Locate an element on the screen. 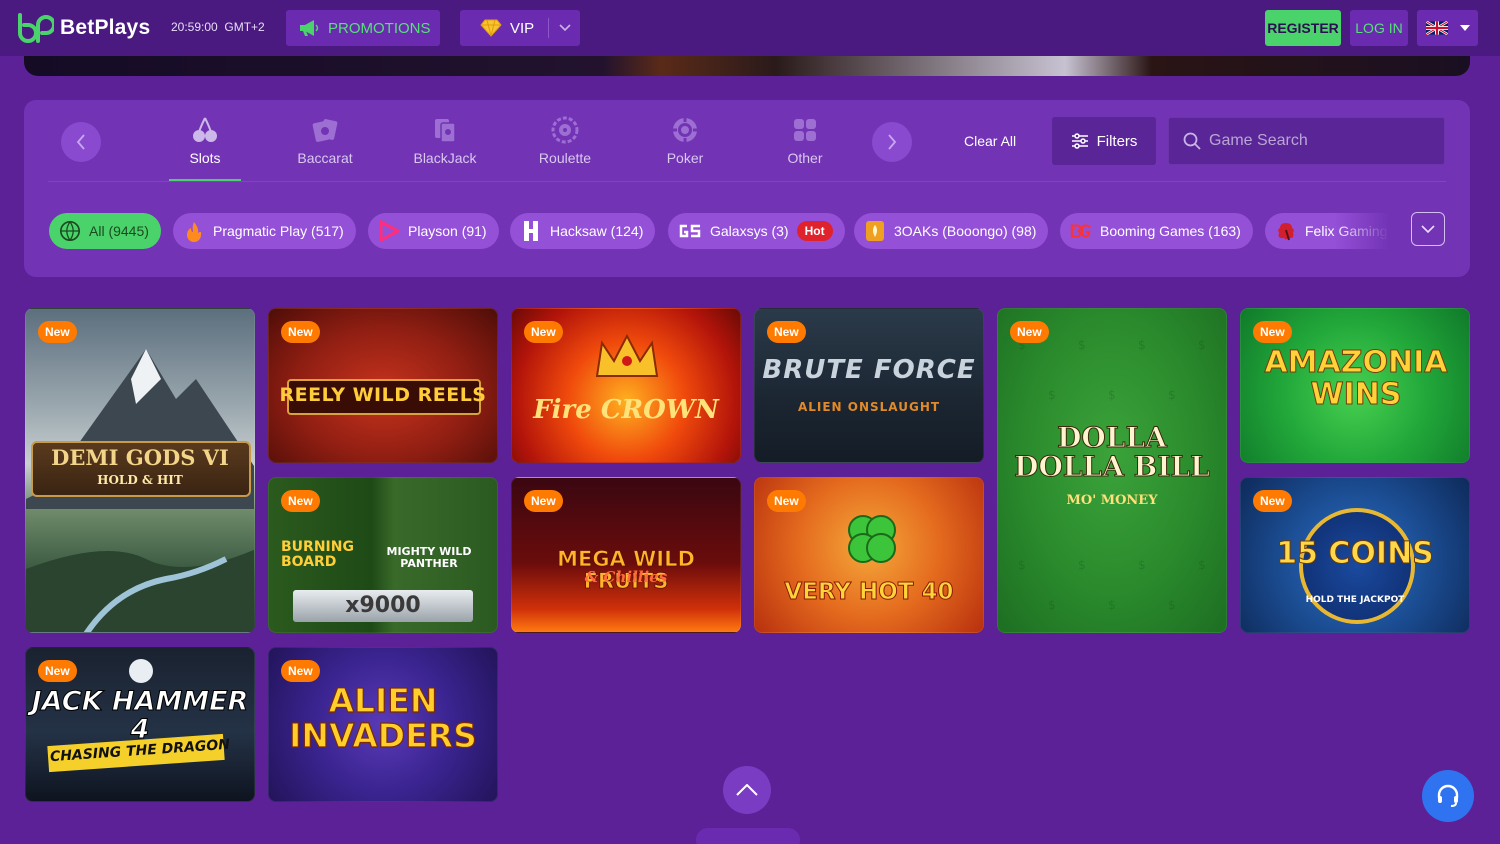 The image size is (1500, 844). game-title: ALIEN INVADERS is located at coordinates (382, 718).